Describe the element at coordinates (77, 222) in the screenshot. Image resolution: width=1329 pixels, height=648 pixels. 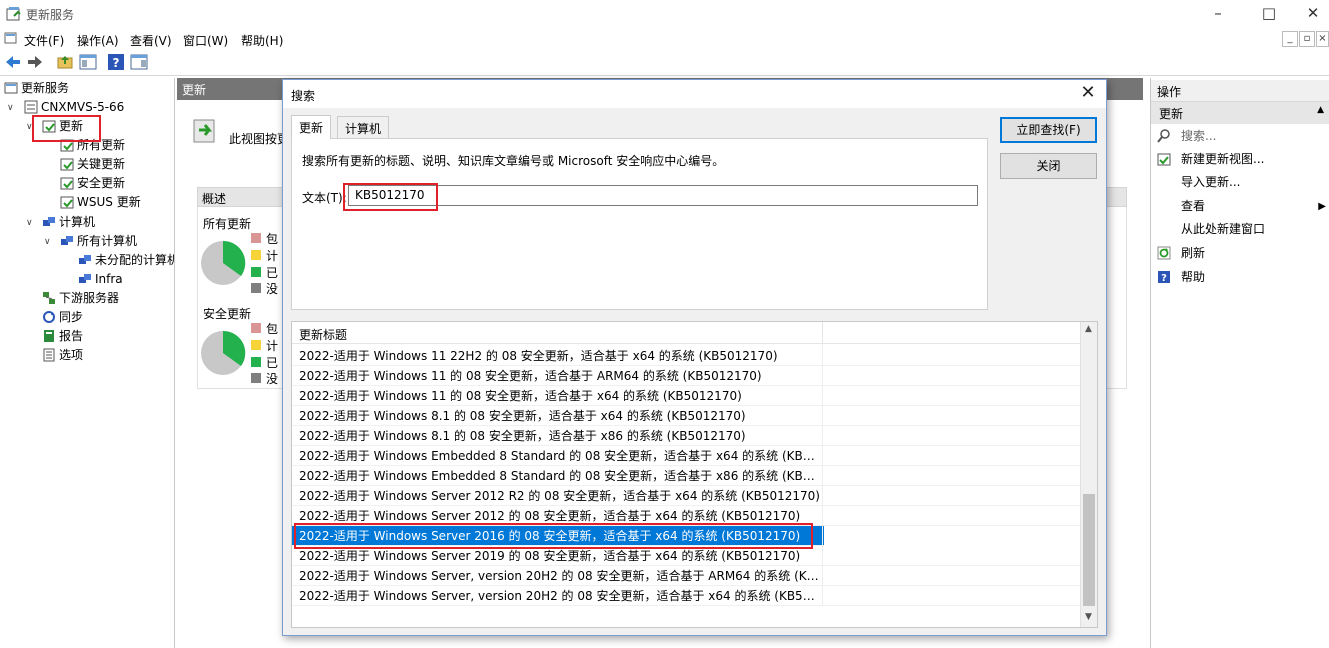
I see `tree-computers-label: 计算机` at that location.